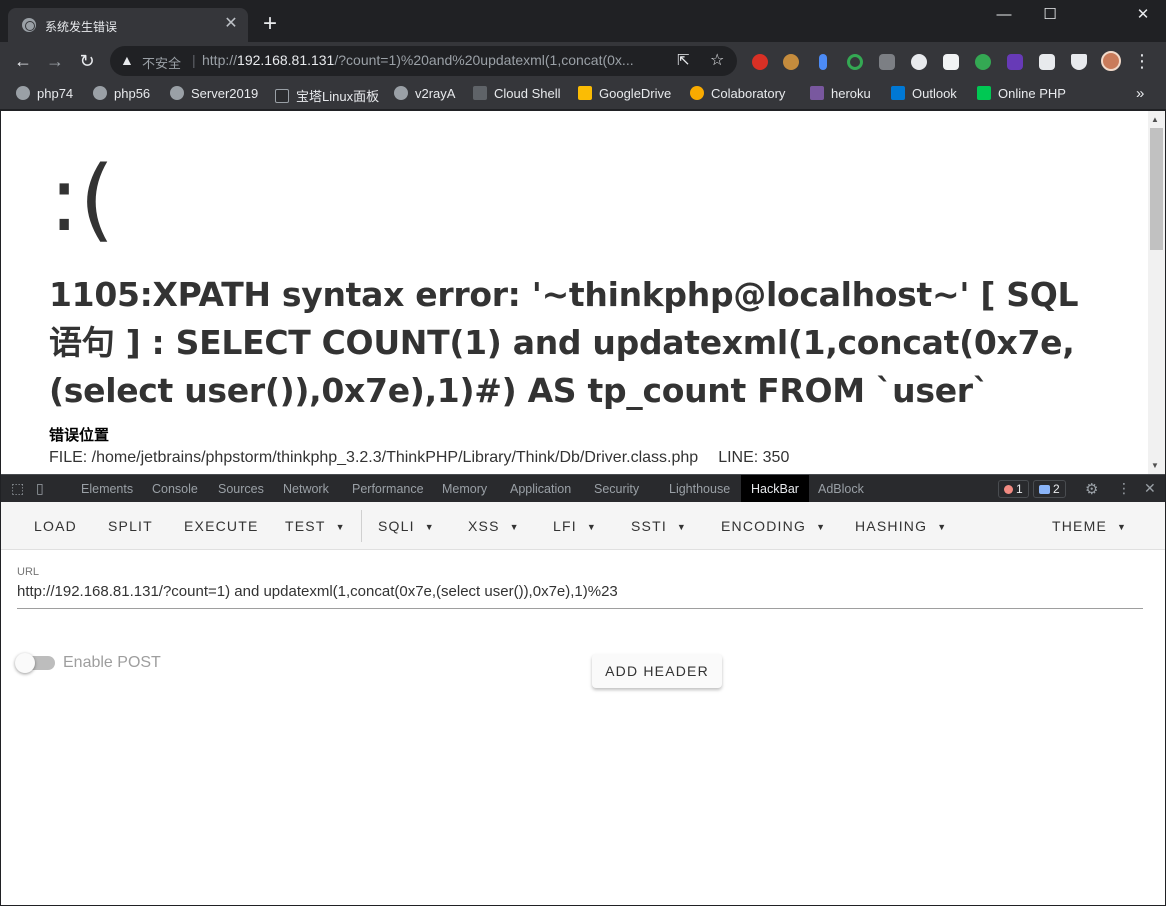 This screenshot has height=906, width=1166. I want to click on bookmark-online-php: Online PHP, so click(1021, 93).